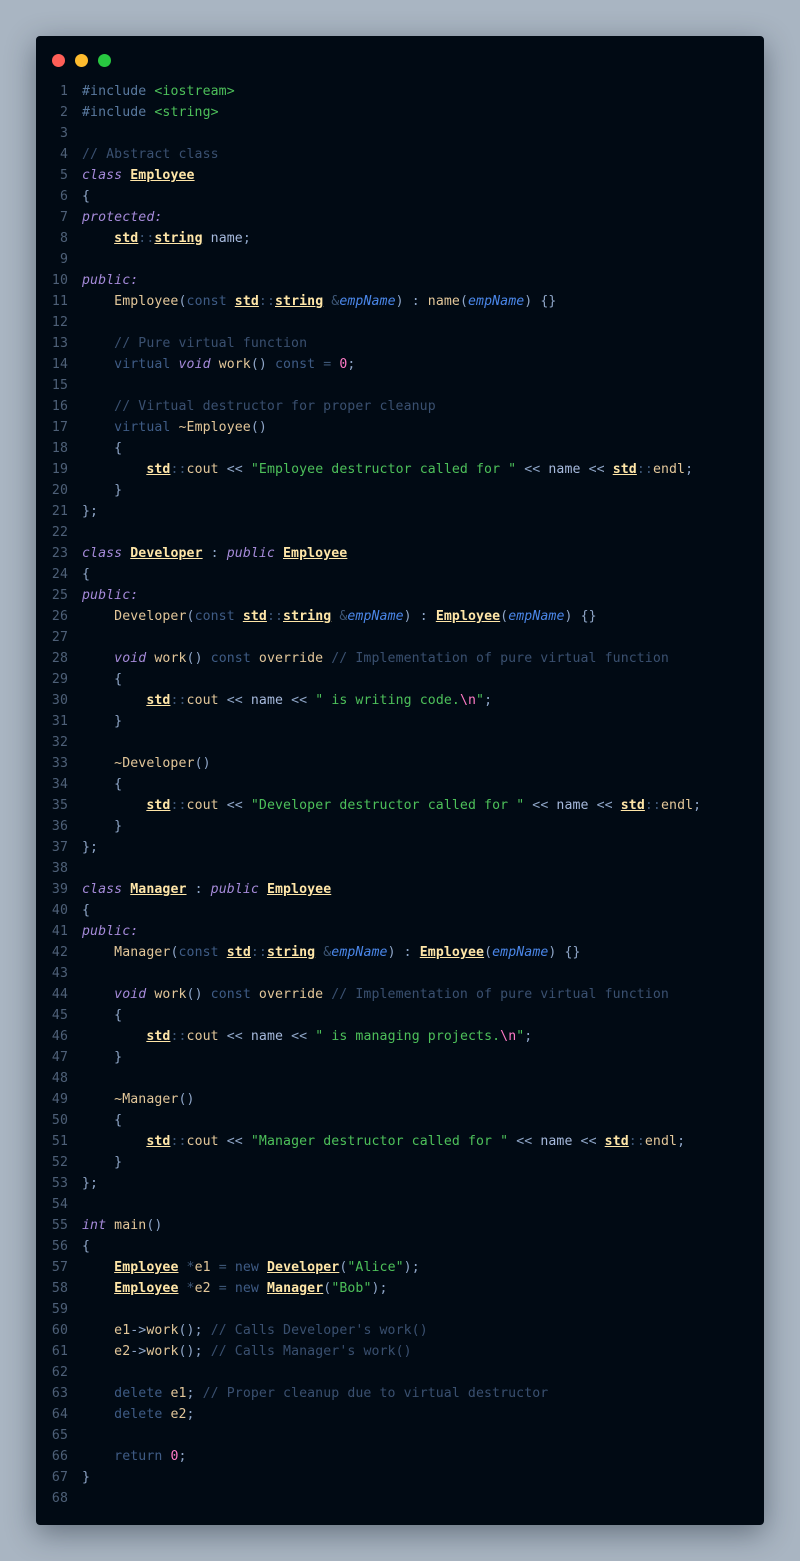  Describe the element at coordinates (59, 637) in the screenshot. I see `line-number: 27` at that location.